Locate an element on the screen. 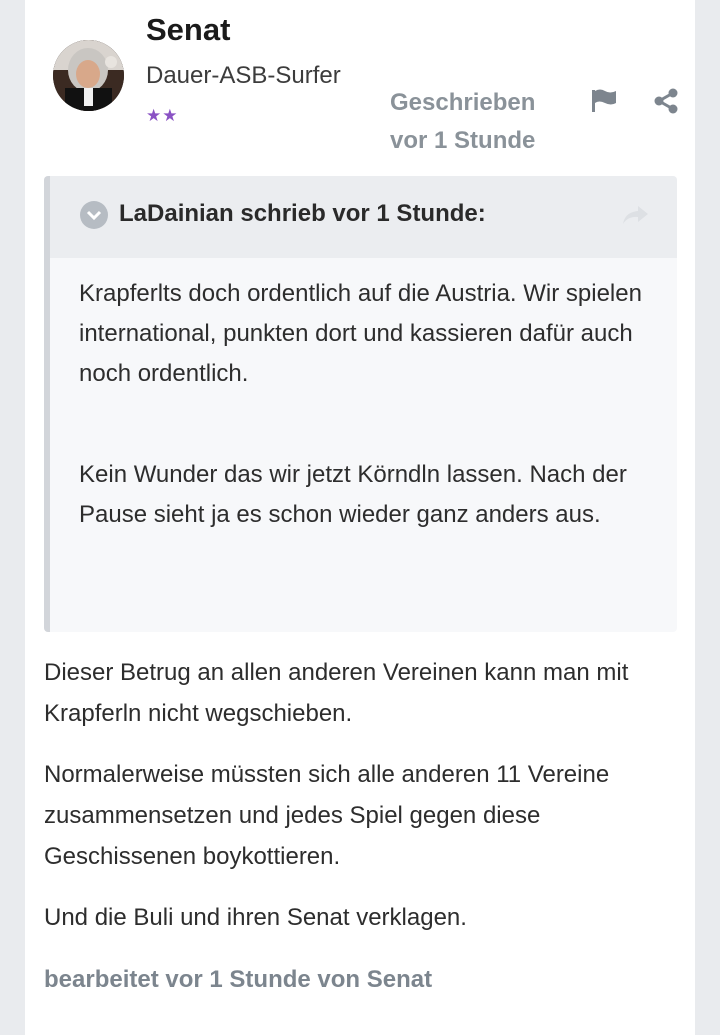 The image size is (720, 1035). quote-header: LaDainian schrieb vor 1 Stunde: is located at coordinates (363, 217).